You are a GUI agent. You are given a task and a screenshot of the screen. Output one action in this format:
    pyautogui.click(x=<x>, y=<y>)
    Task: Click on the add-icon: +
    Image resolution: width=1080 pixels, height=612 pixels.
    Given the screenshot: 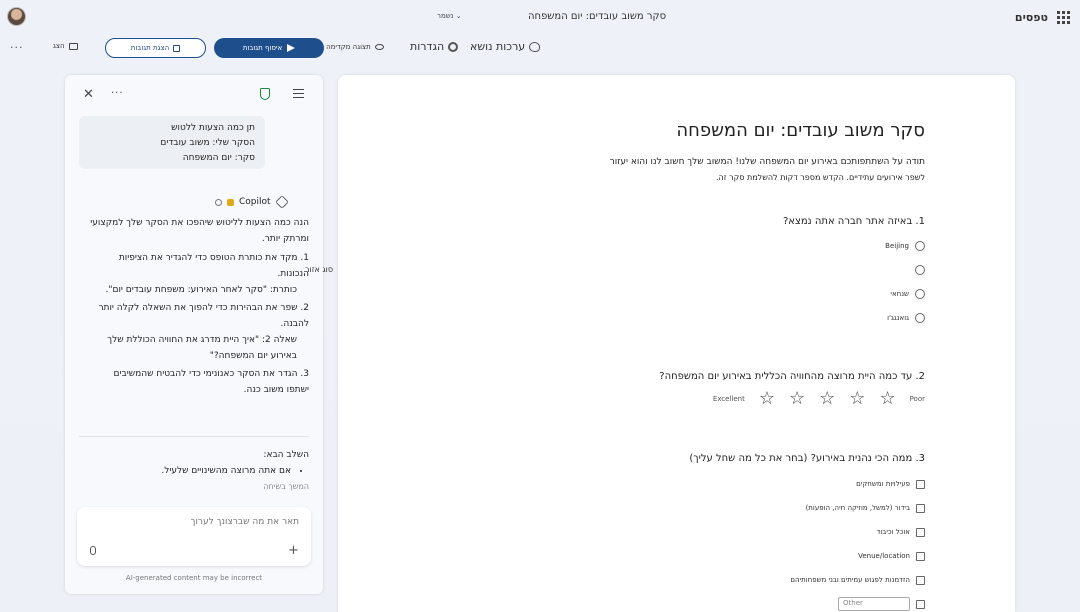 What is the action you would take?
    pyautogui.click(x=293, y=550)
    